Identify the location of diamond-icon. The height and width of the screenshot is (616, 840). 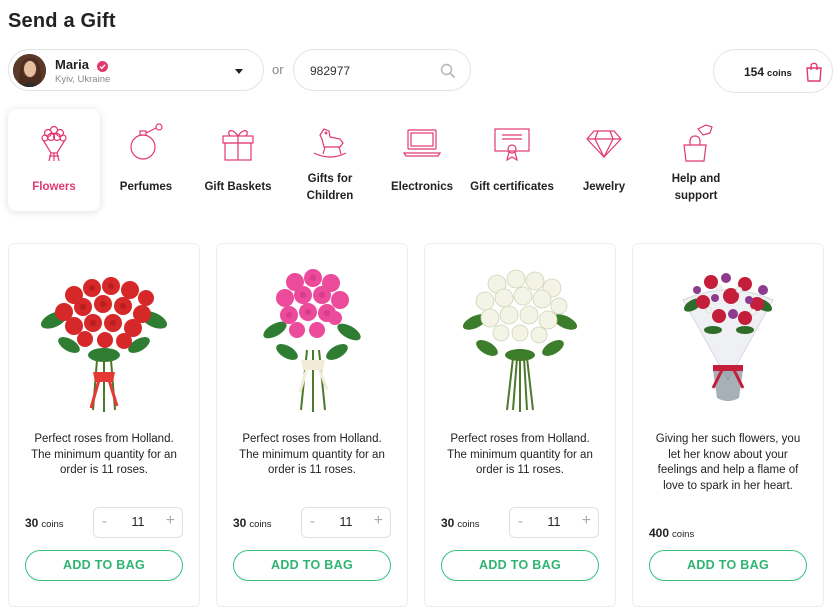
(604, 144).